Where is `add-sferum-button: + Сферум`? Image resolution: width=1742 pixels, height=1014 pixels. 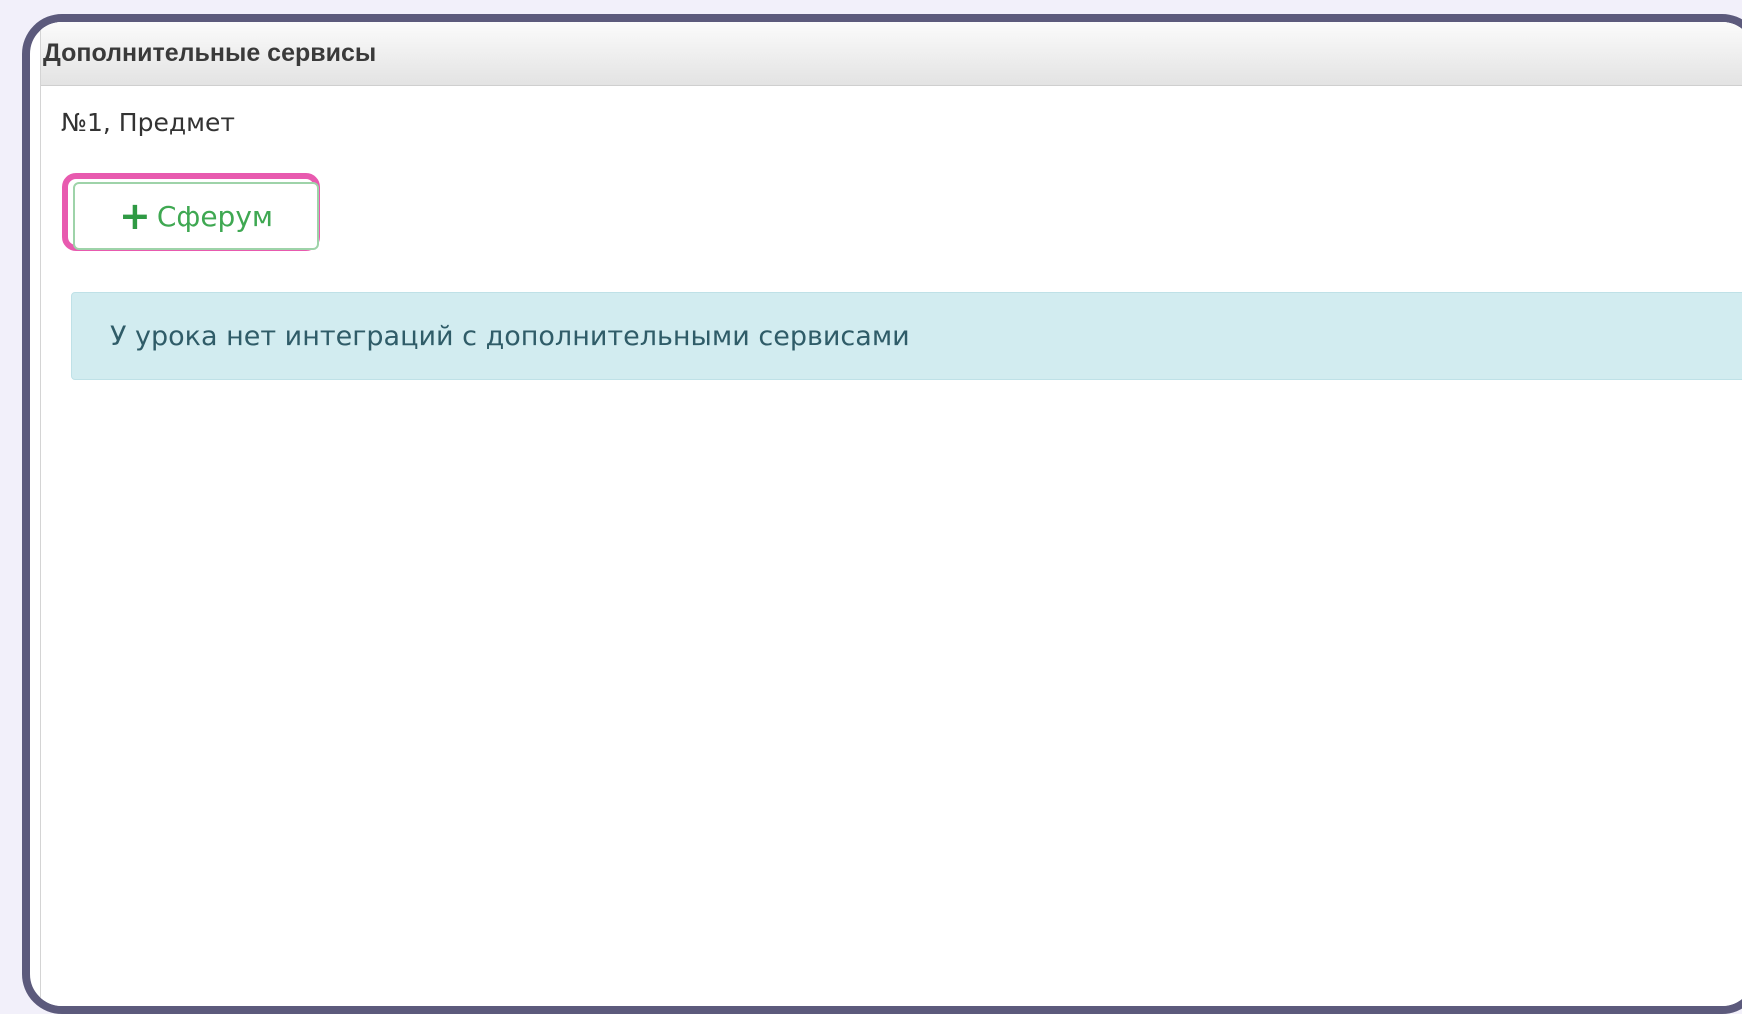 add-sferum-button: + Сферум is located at coordinates (196, 216).